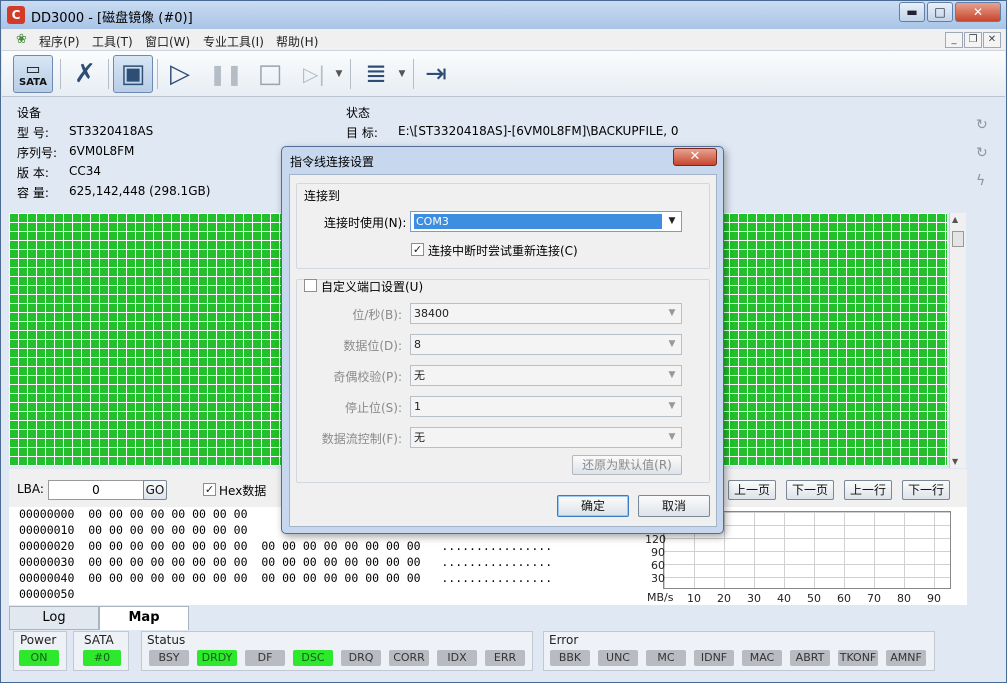 The height and width of the screenshot is (683, 1007). What do you see at coordinates (297, 41) in the screenshot?
I see `menu-help: 帮助(H)` at bounding box center [297, 41].